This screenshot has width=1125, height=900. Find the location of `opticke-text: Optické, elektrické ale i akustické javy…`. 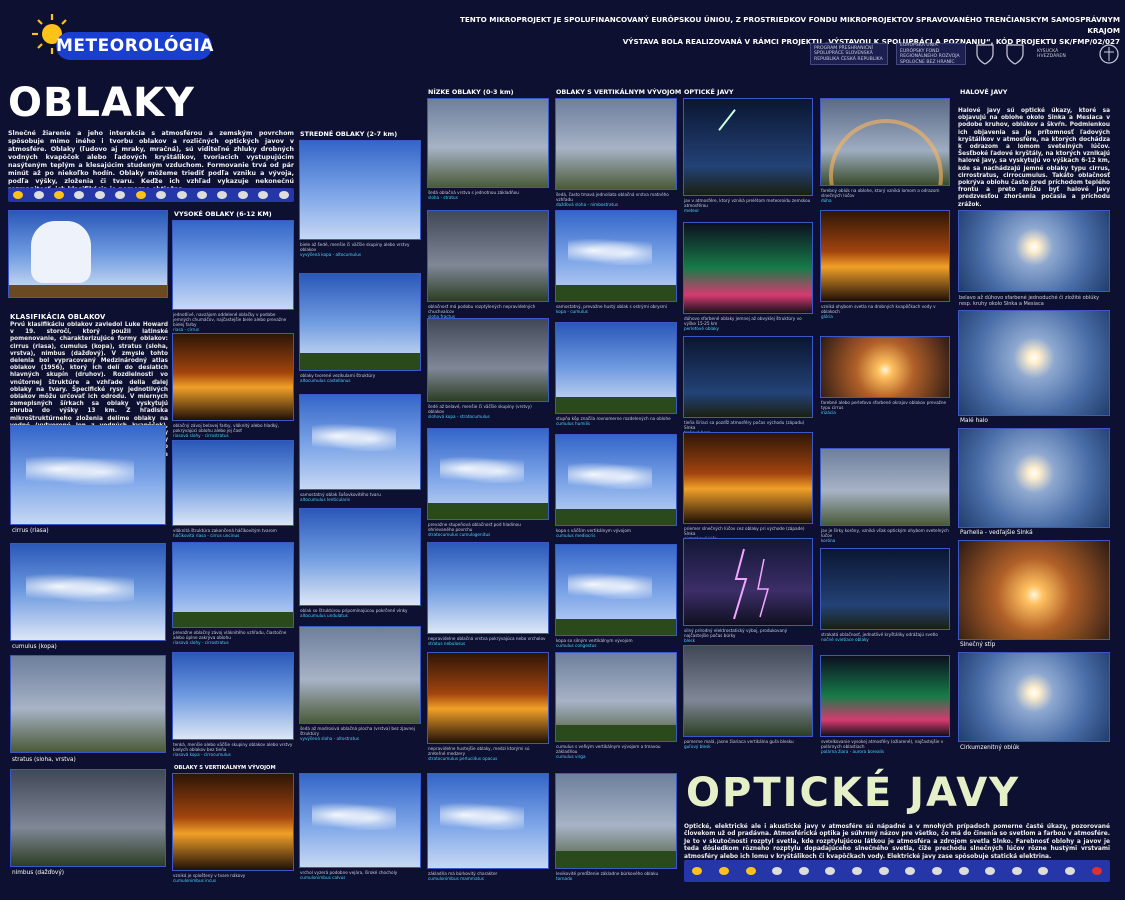

opticke-text: Optické, elektrické ale i akustické javy… is located at coordinates (897, 842).